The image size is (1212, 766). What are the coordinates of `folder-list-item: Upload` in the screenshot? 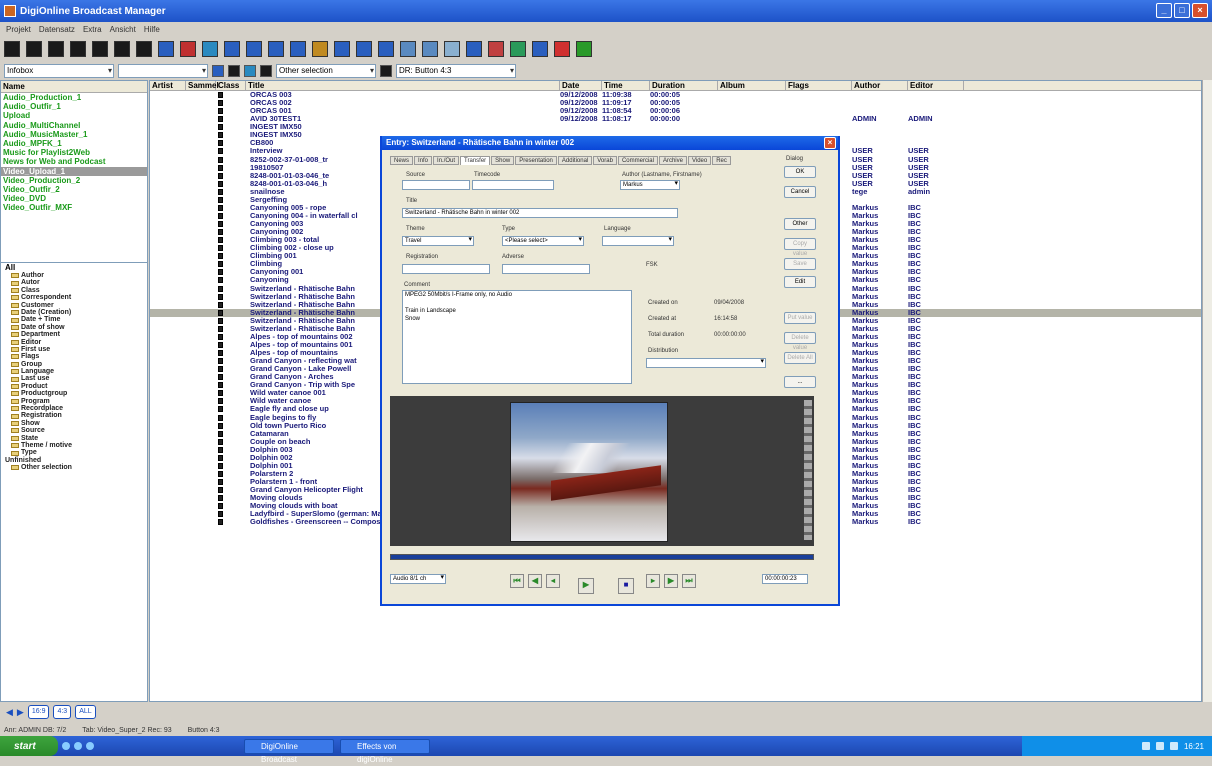 It's located at (74, 115).